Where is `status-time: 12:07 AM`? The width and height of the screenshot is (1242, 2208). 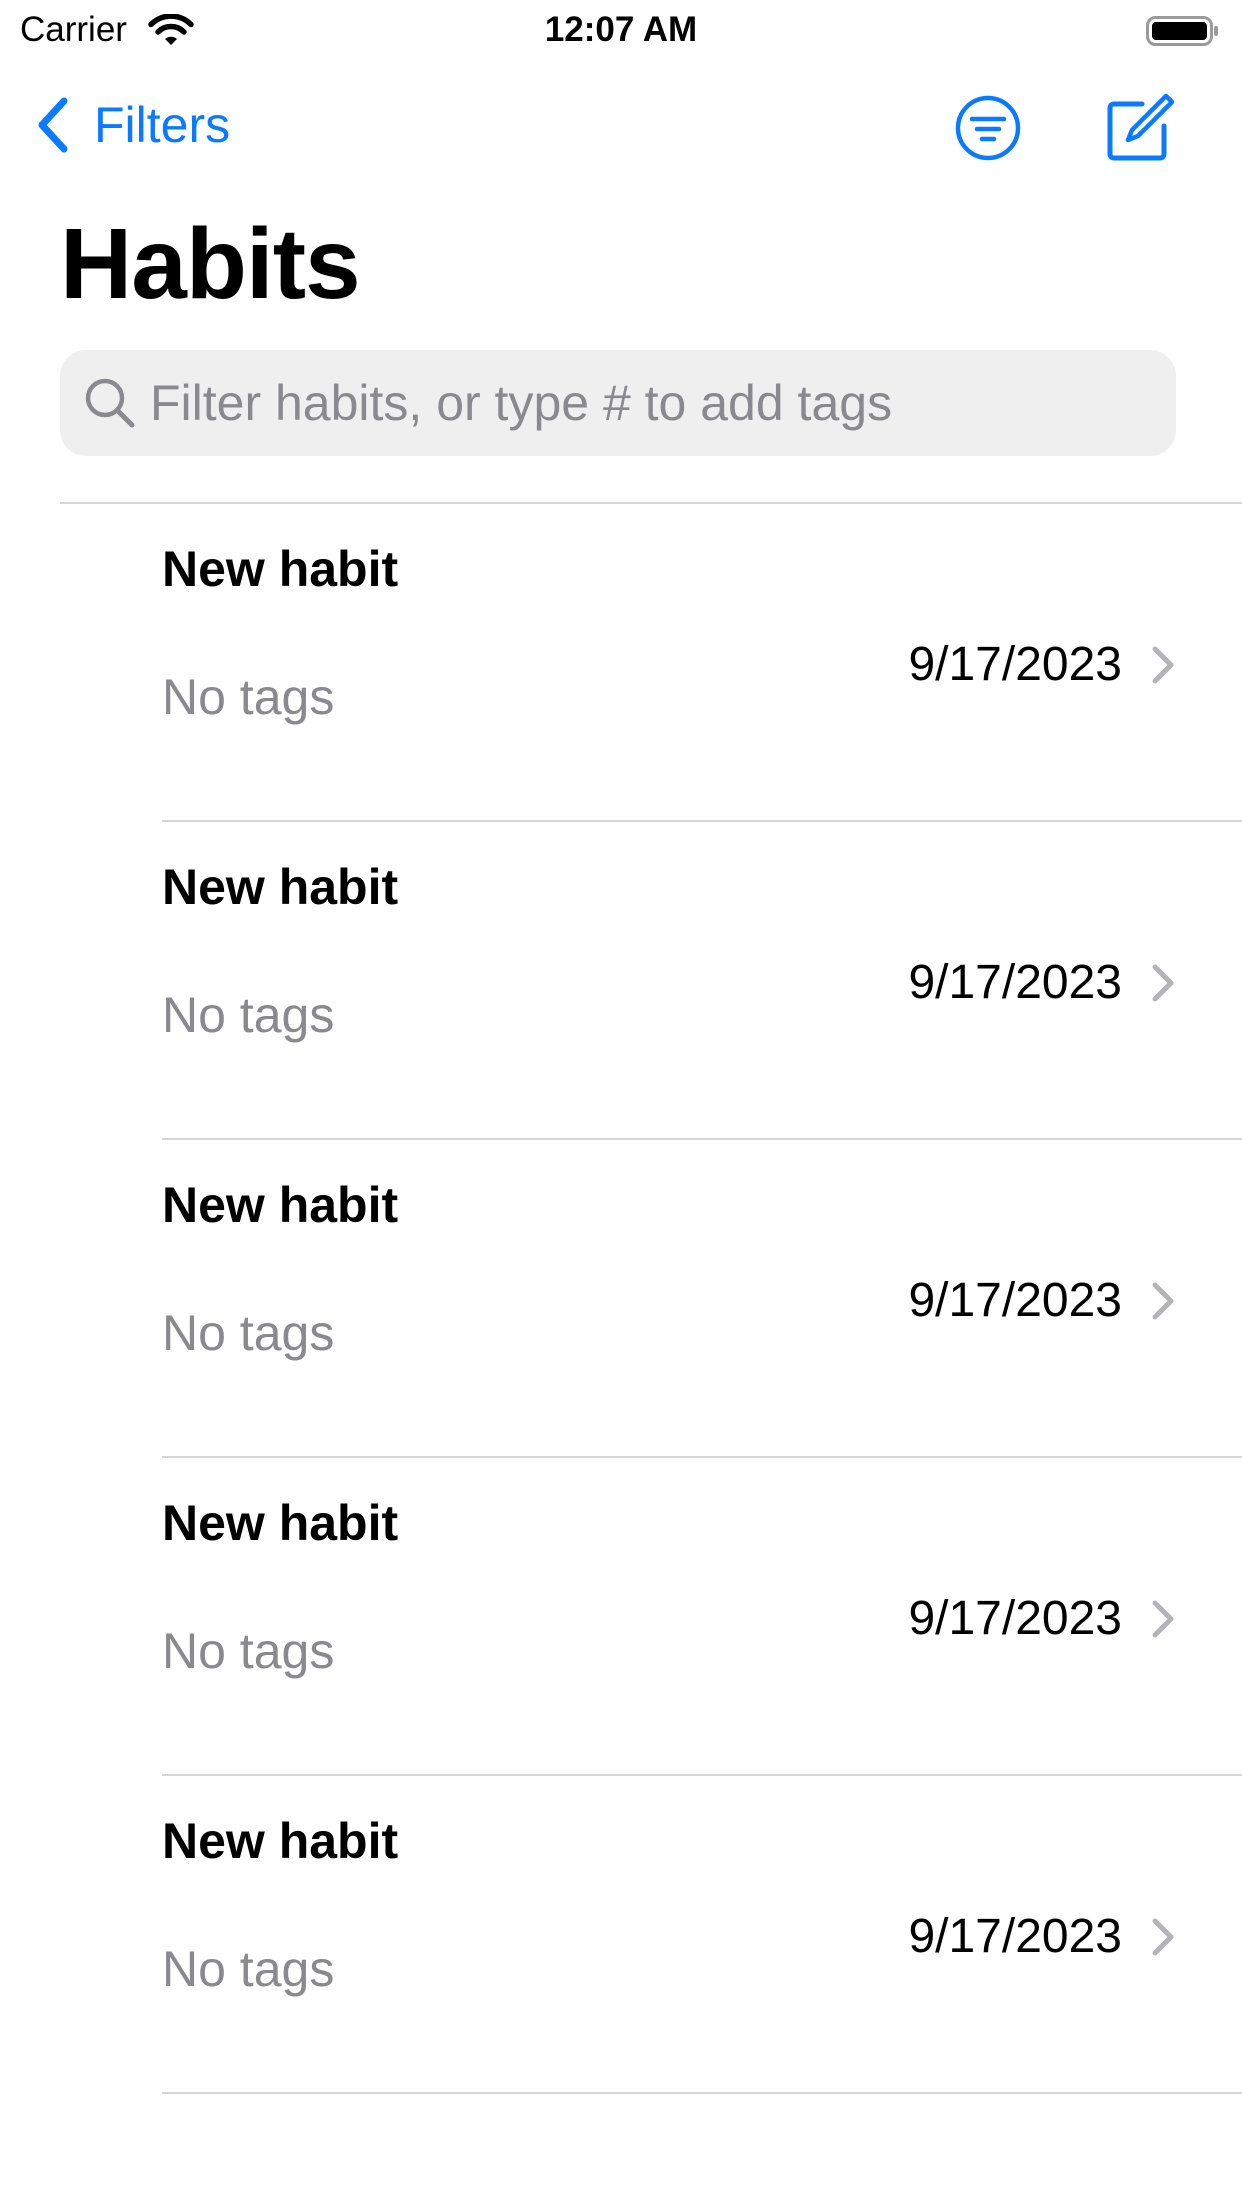
status-time: 12:07 AM is located at coordinates (621, 29).